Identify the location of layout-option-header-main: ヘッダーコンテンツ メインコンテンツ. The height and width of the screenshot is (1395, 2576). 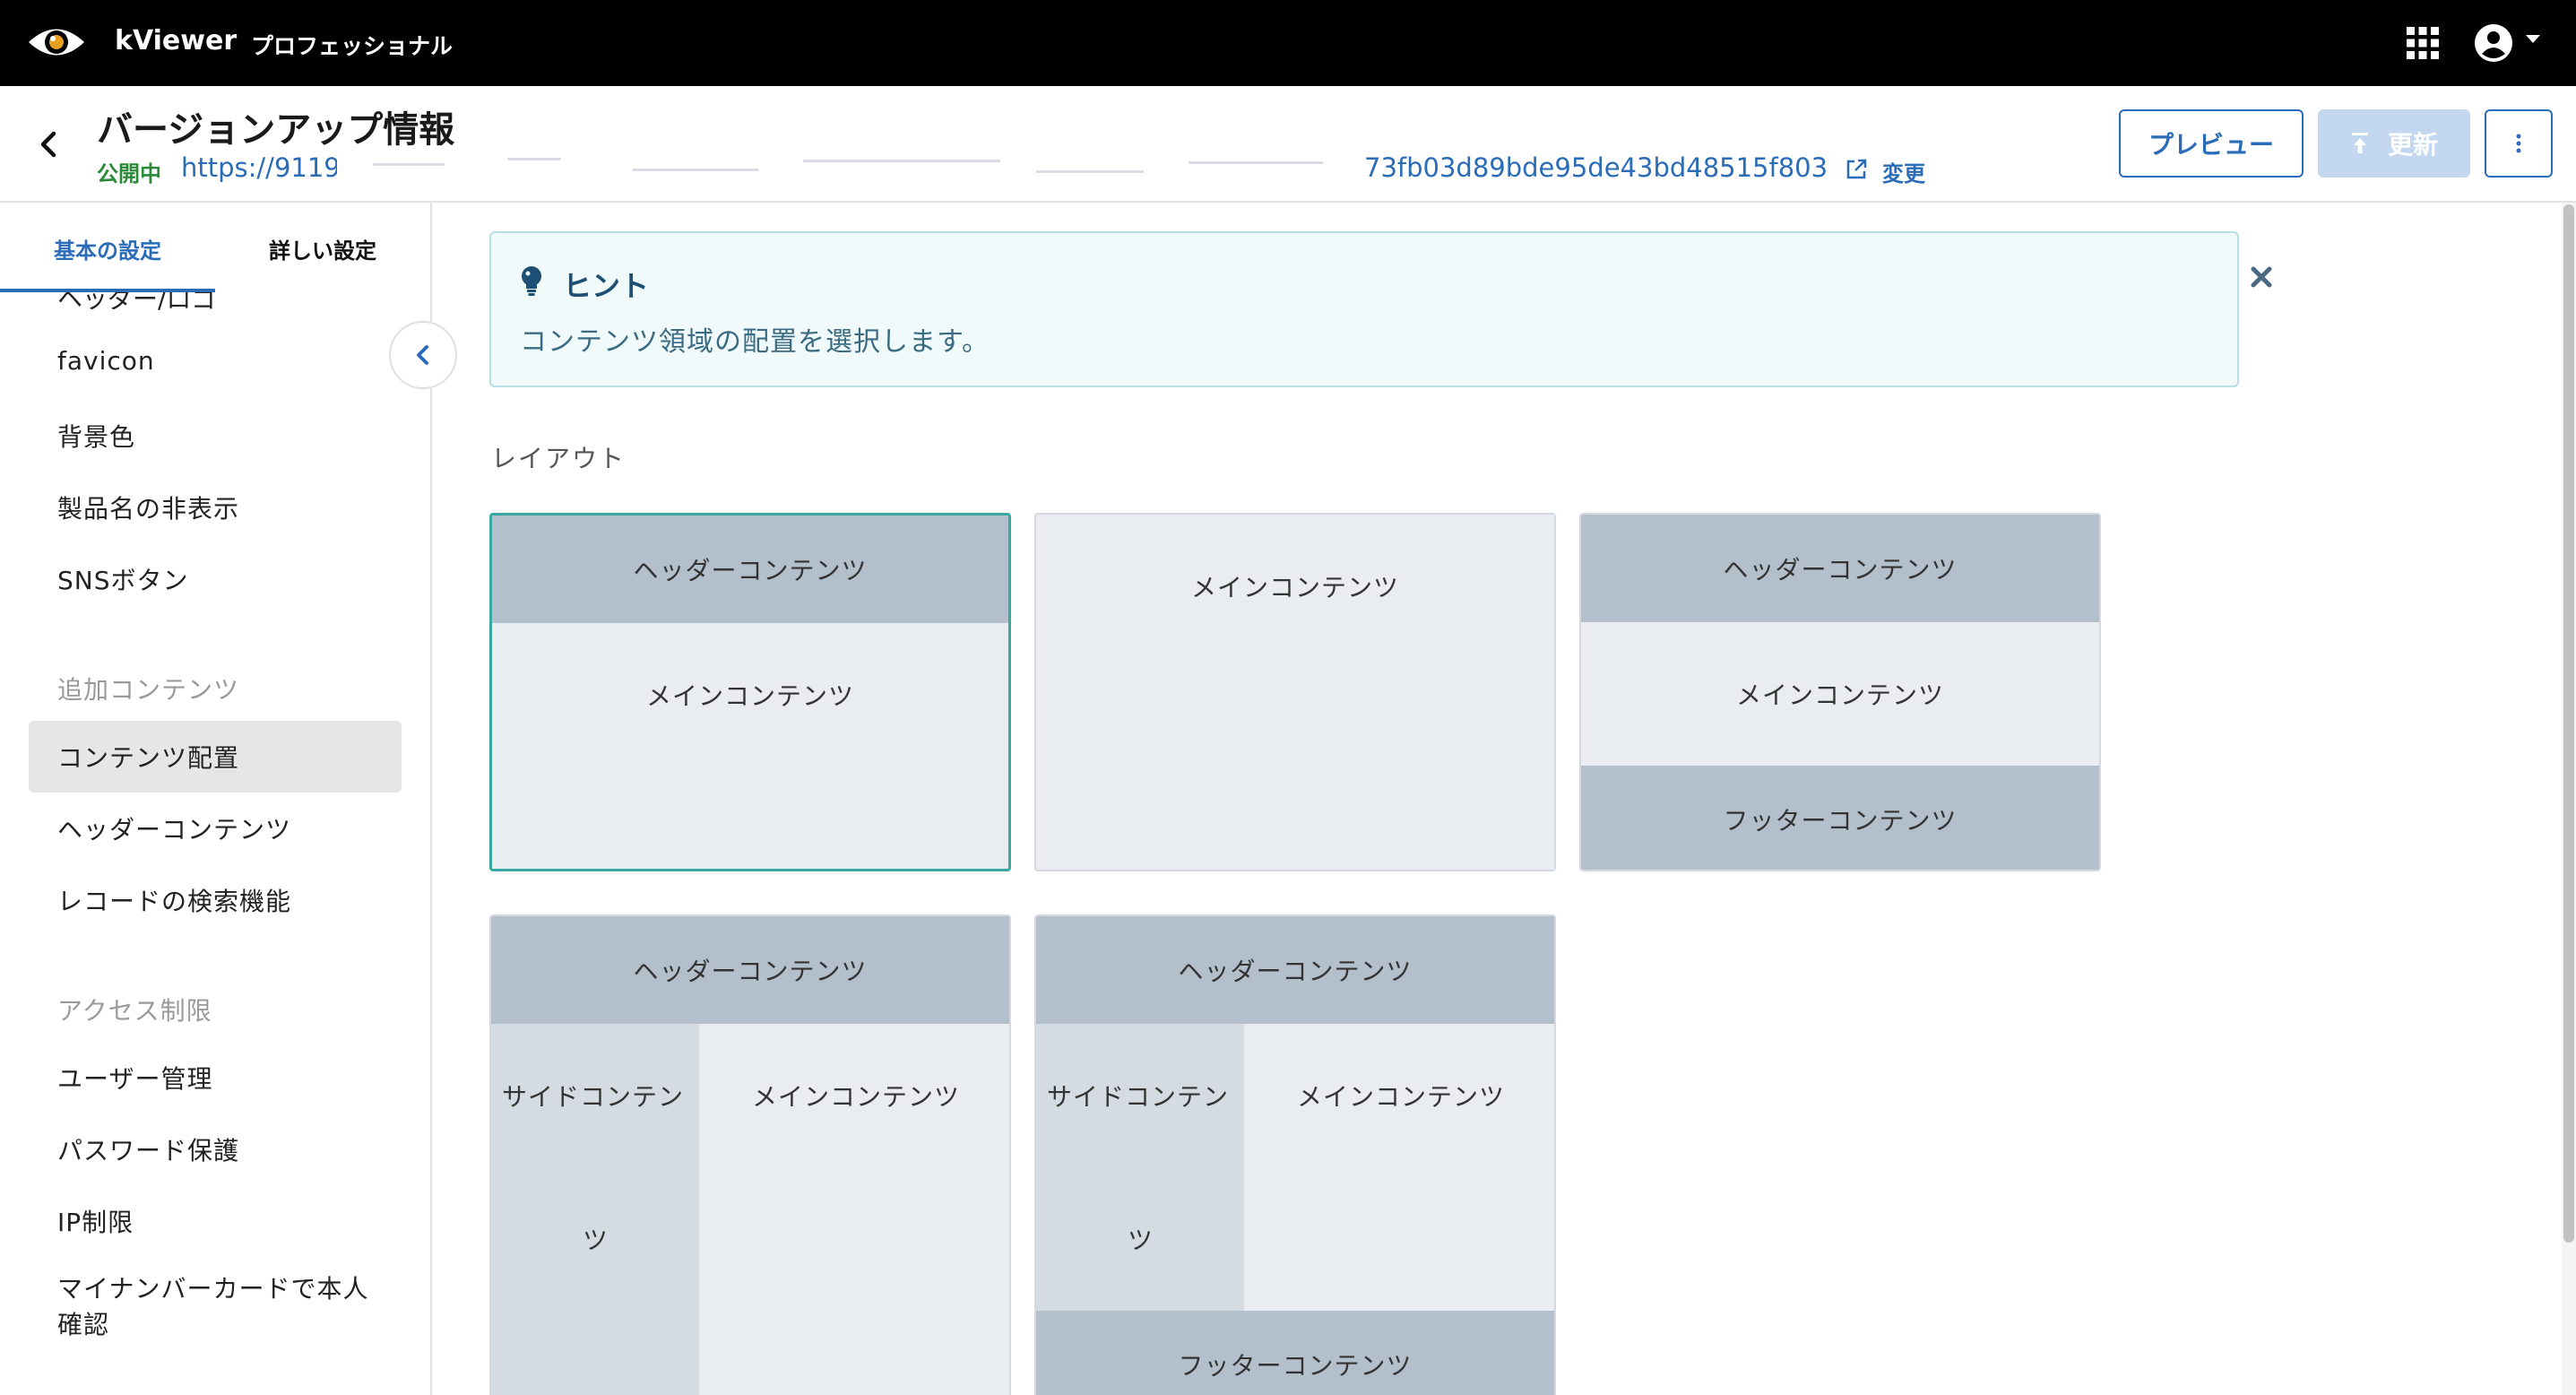
(750, 692).